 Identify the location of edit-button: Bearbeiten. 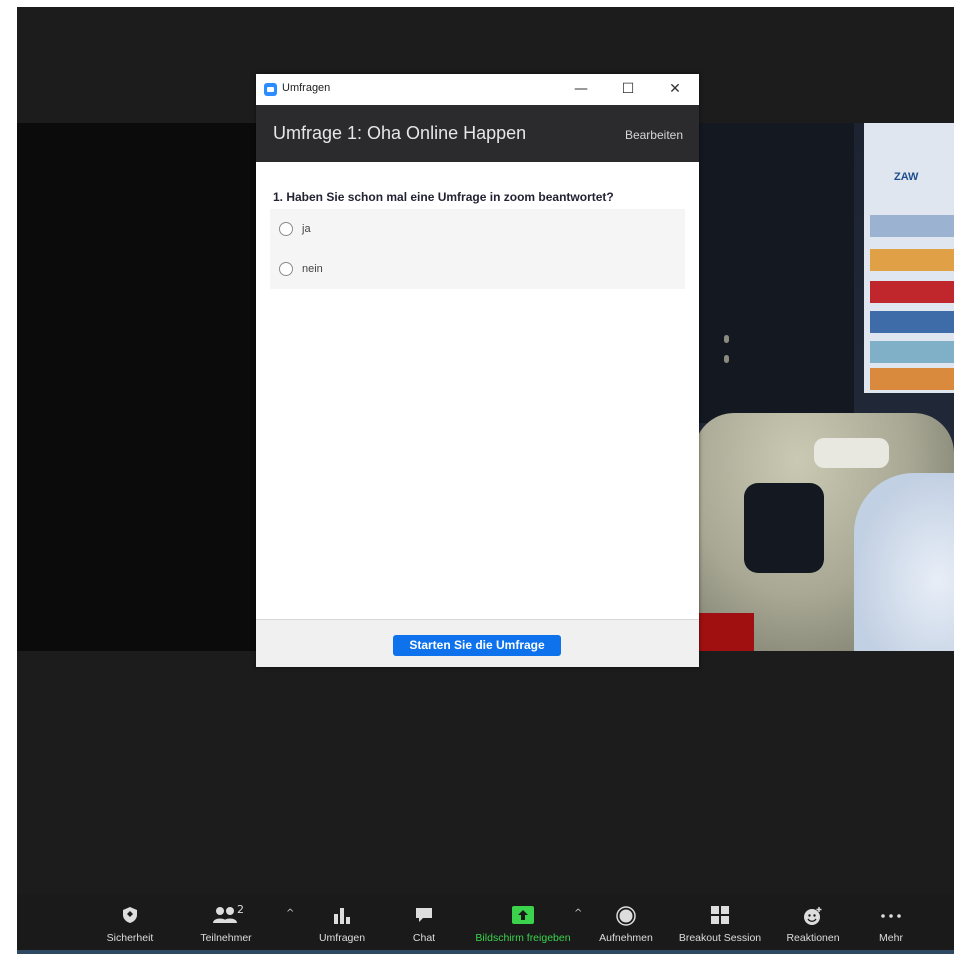
(654, 135).